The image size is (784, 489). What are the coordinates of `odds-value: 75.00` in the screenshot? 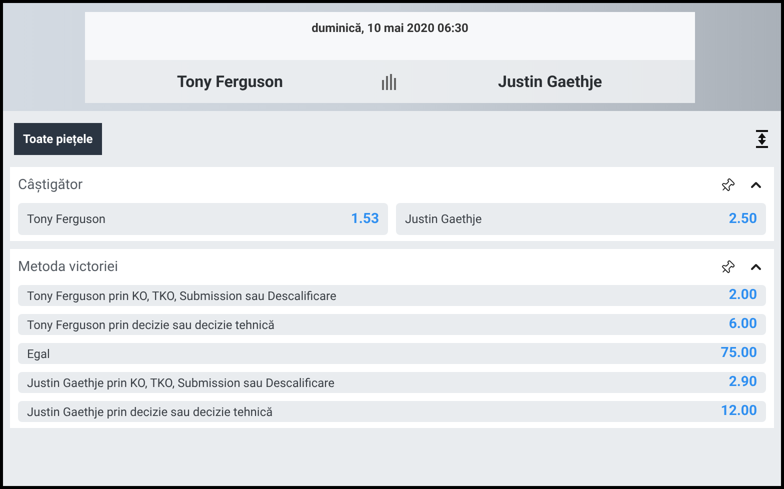 It's located at (738, 353).